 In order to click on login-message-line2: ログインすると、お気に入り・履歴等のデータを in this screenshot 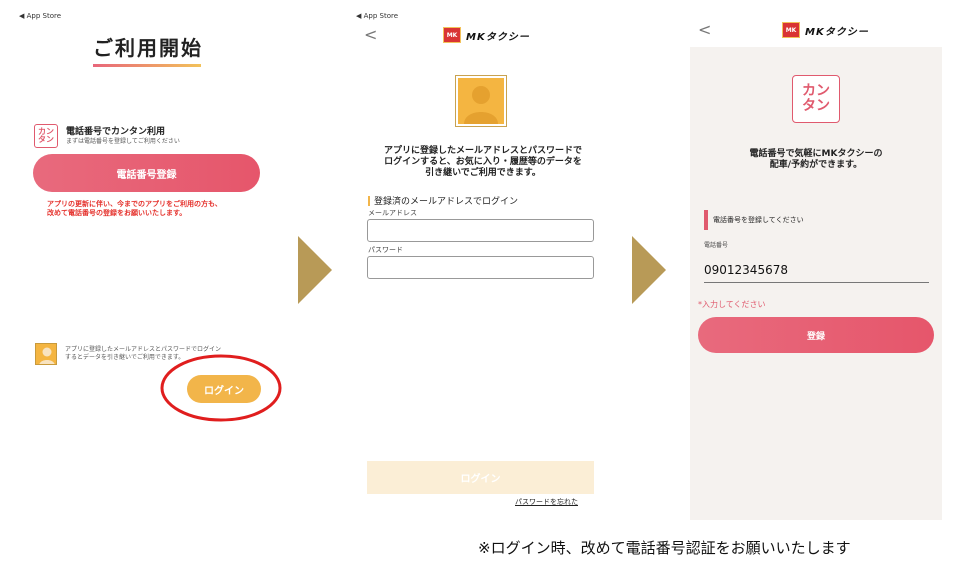, I will do `click(483, 161)`.